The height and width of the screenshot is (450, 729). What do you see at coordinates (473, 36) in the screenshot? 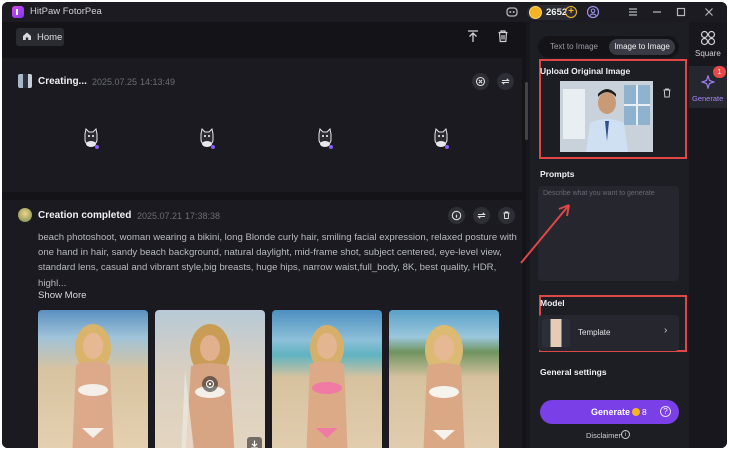
I see `upload-top-icon` at bounding box center [473, 36].